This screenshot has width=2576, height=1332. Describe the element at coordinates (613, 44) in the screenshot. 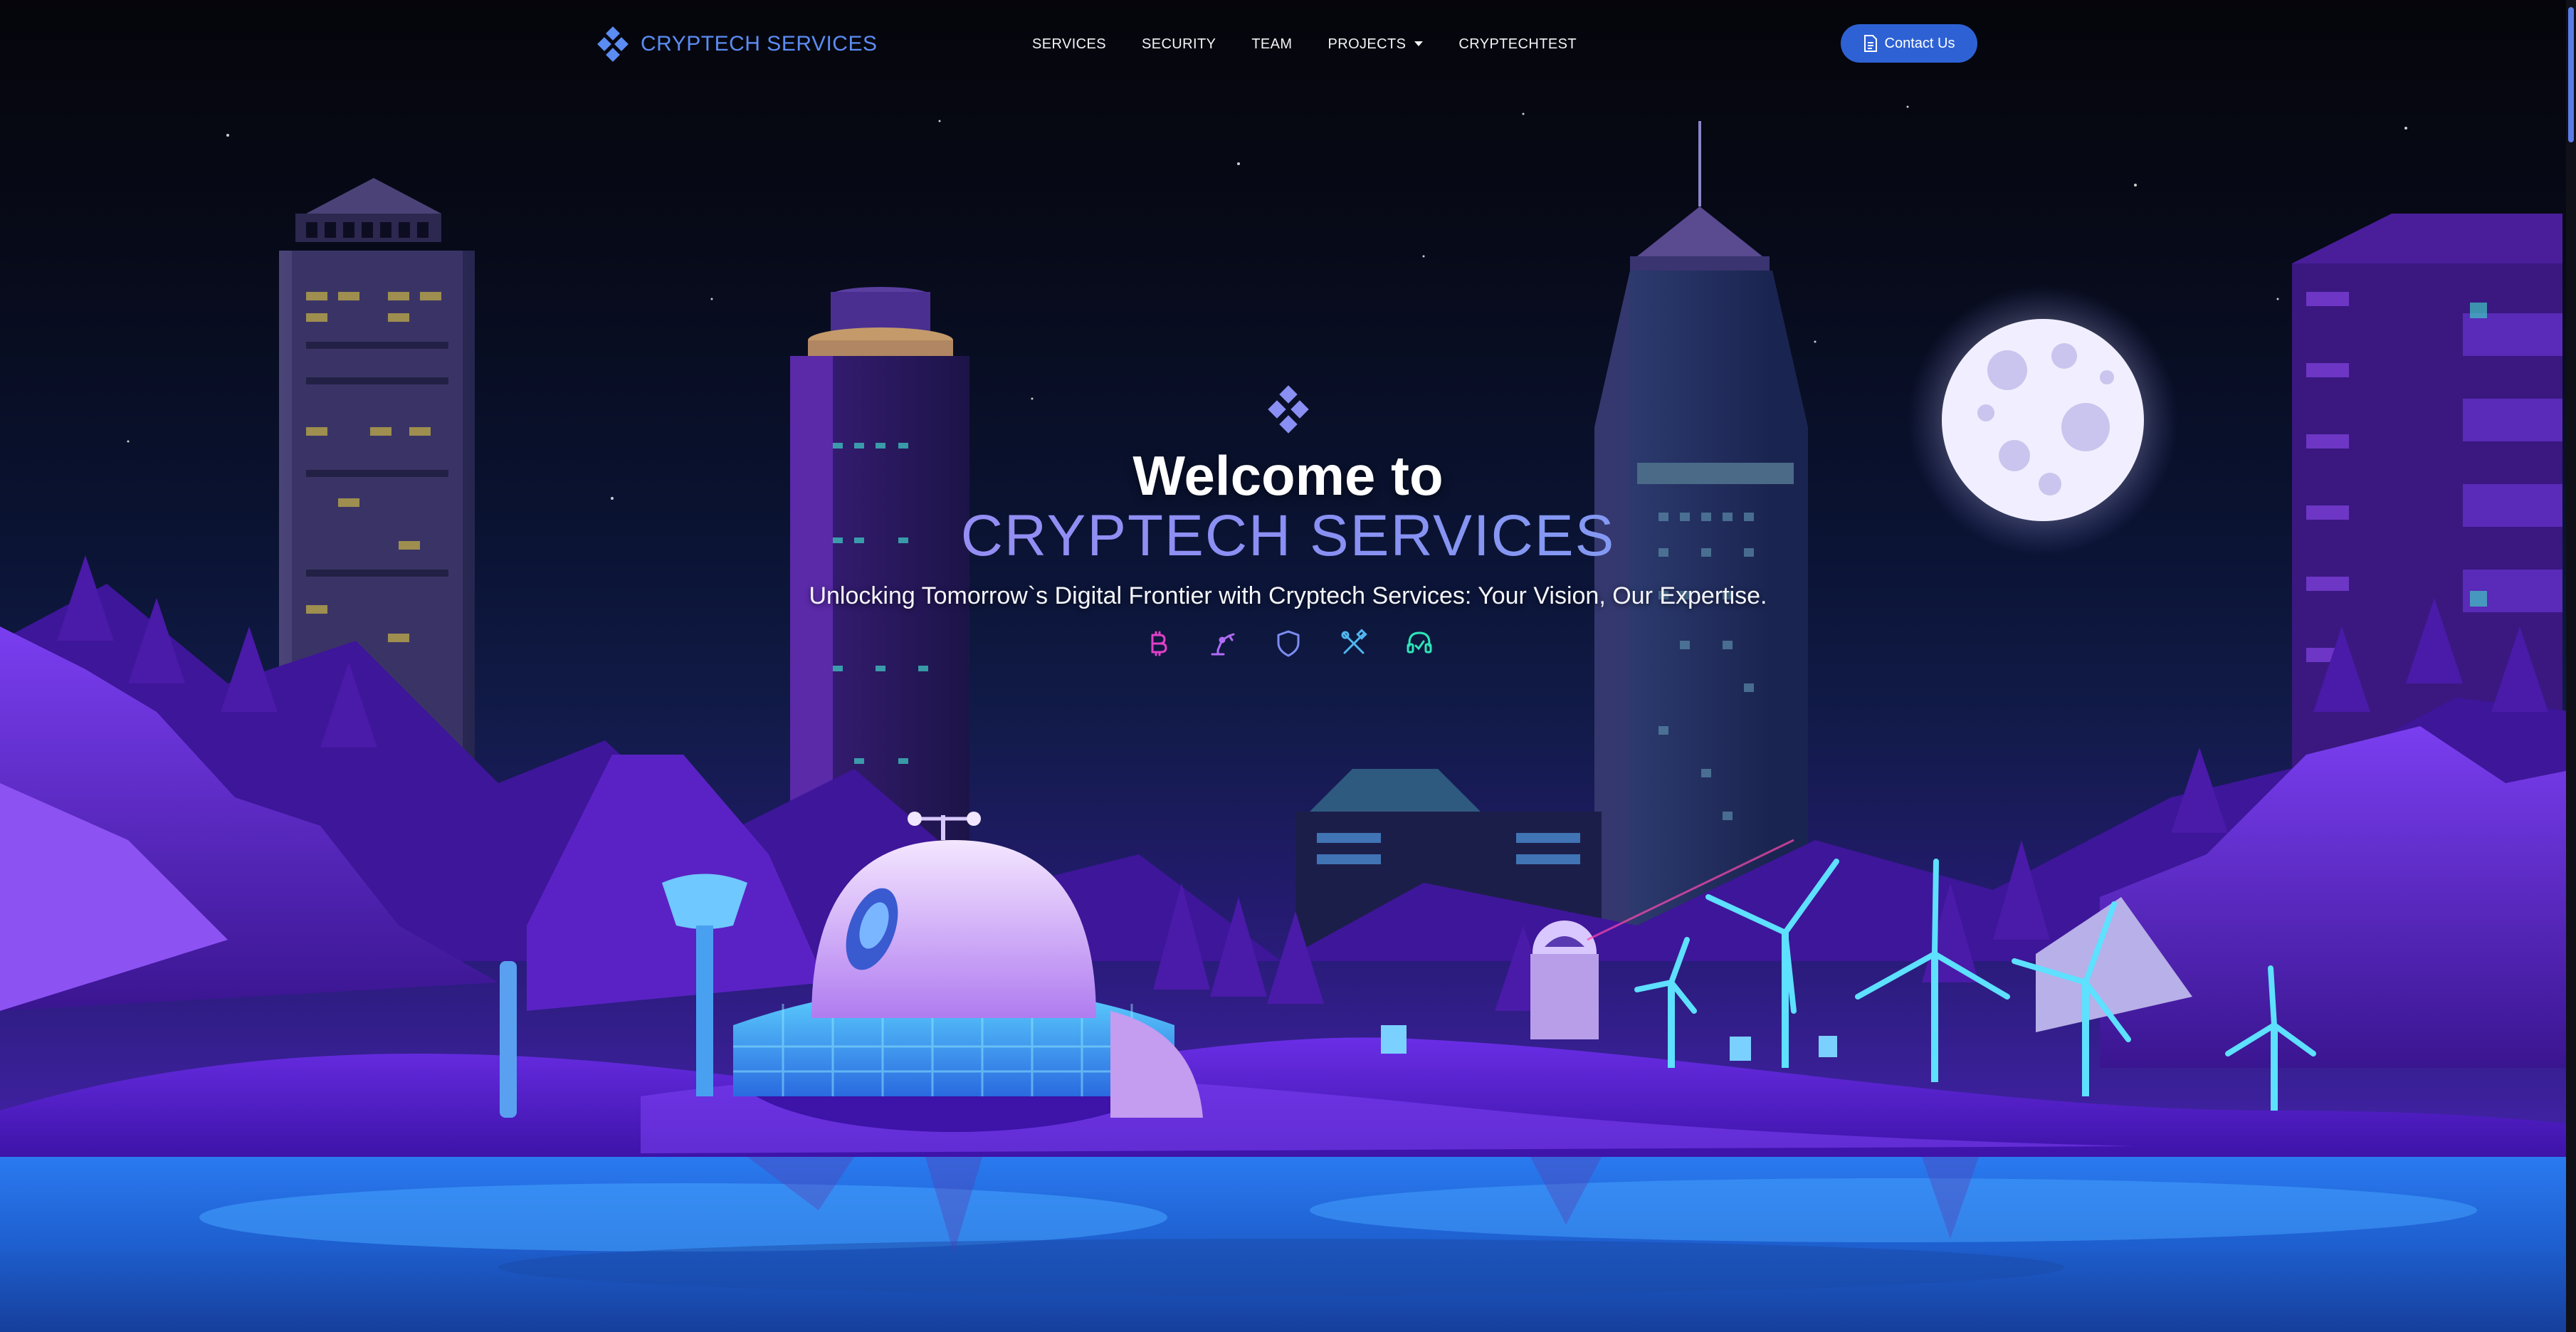

I see `diamond-grid-icon` at that location.